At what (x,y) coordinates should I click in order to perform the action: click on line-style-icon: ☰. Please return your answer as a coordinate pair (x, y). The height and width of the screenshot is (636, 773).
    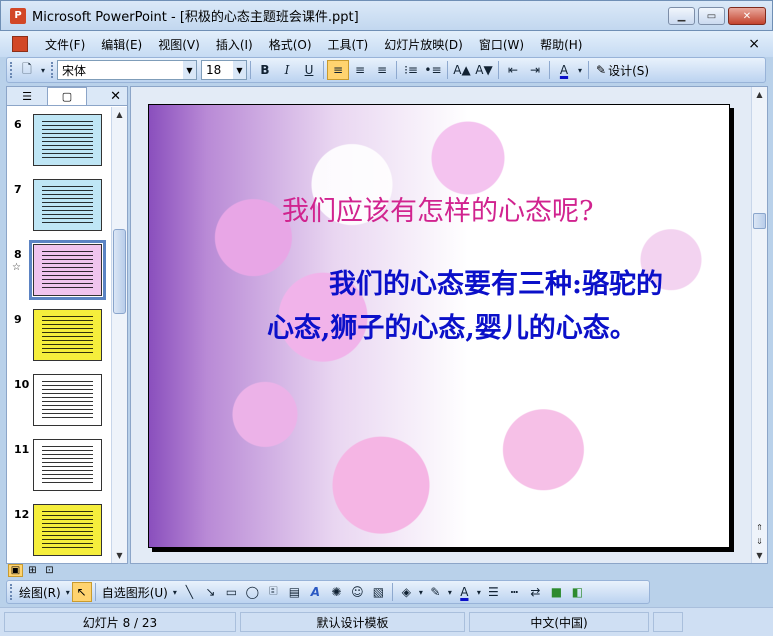
    Looking at the image, I should click on (493, 592).